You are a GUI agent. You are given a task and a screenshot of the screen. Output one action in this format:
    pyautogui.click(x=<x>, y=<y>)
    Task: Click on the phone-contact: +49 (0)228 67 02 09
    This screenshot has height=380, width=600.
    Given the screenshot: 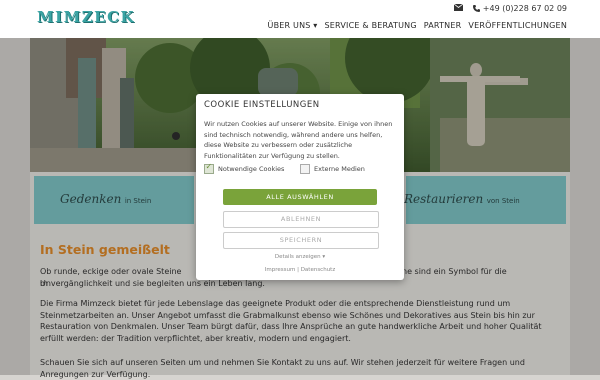 What is the action you would take?
    pyautogui.click(x=519, y=8)
    